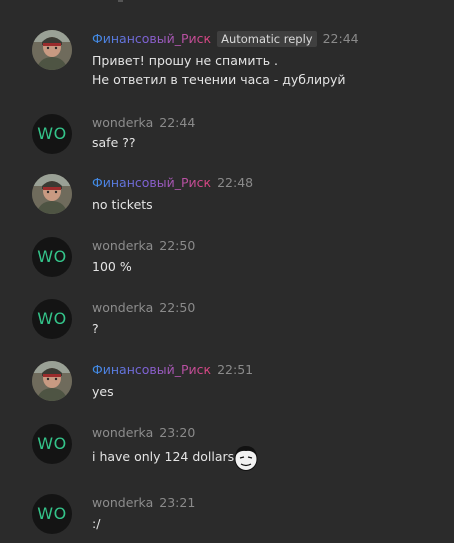 This screenshot has width=454, height=543. I want to click on message-text: 100 %, so click(112, 266).